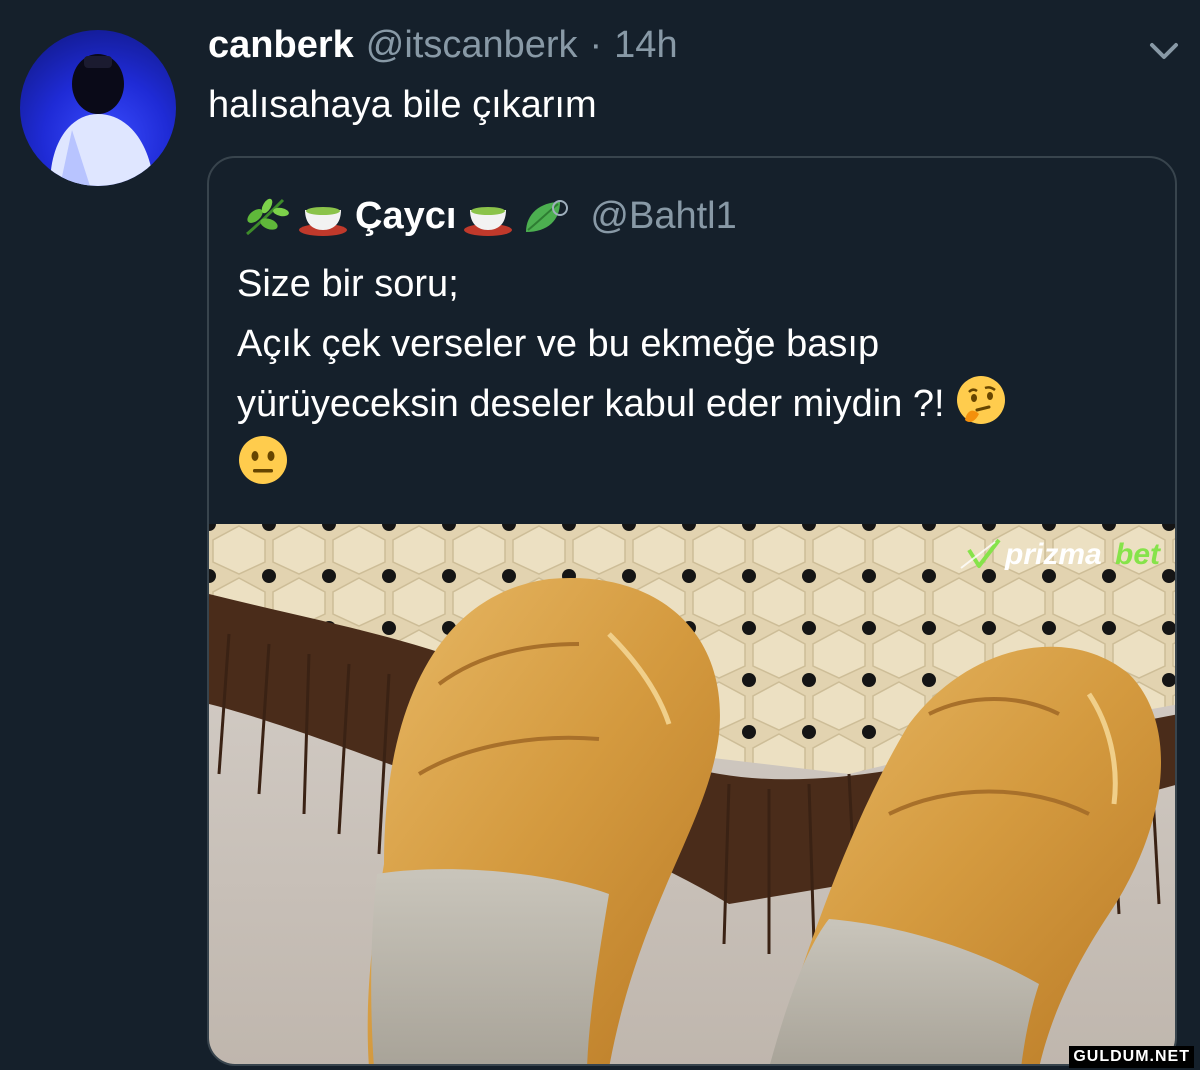  What do you see at coordinates (645, 45) in the screenshot?
I see `timestamp: 14h` at bounding box center [645, 45].